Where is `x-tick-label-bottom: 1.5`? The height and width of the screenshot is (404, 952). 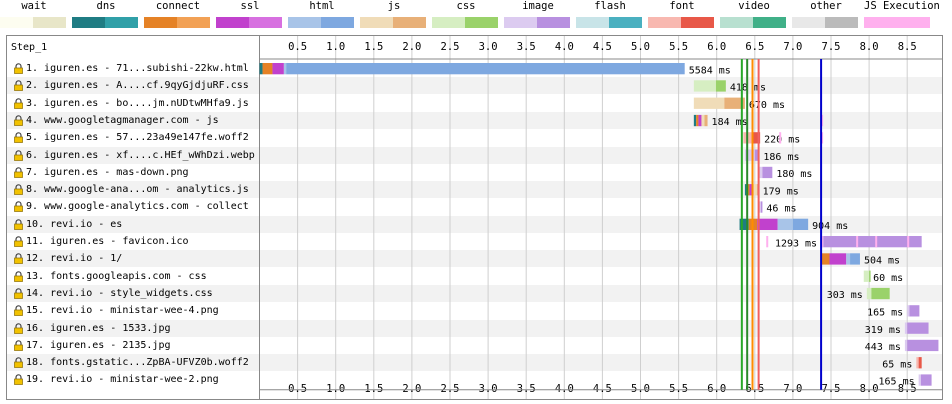
x-tick-label-bottom: 1.5 is located at coordinates (373, 389).